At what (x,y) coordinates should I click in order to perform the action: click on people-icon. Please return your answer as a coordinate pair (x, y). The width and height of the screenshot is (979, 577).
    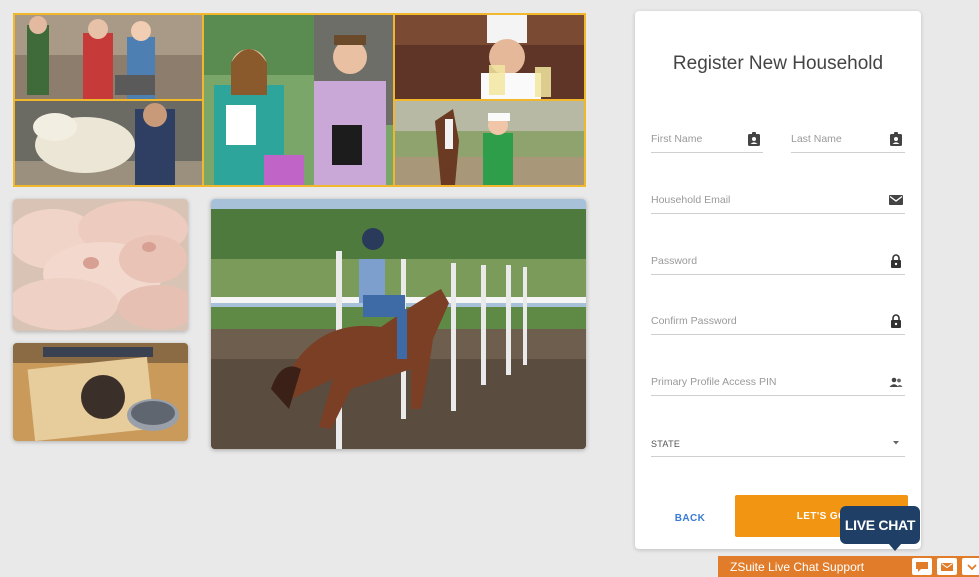
    Looking at the image, I should click on (896, 382).